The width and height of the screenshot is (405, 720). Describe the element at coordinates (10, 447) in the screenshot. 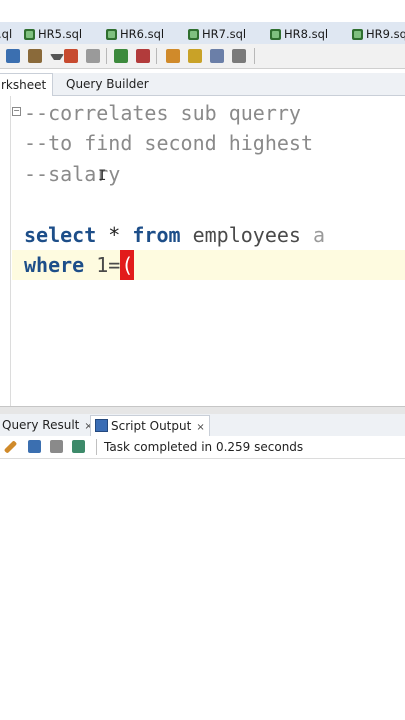

I see `pencil-icon` at that location.